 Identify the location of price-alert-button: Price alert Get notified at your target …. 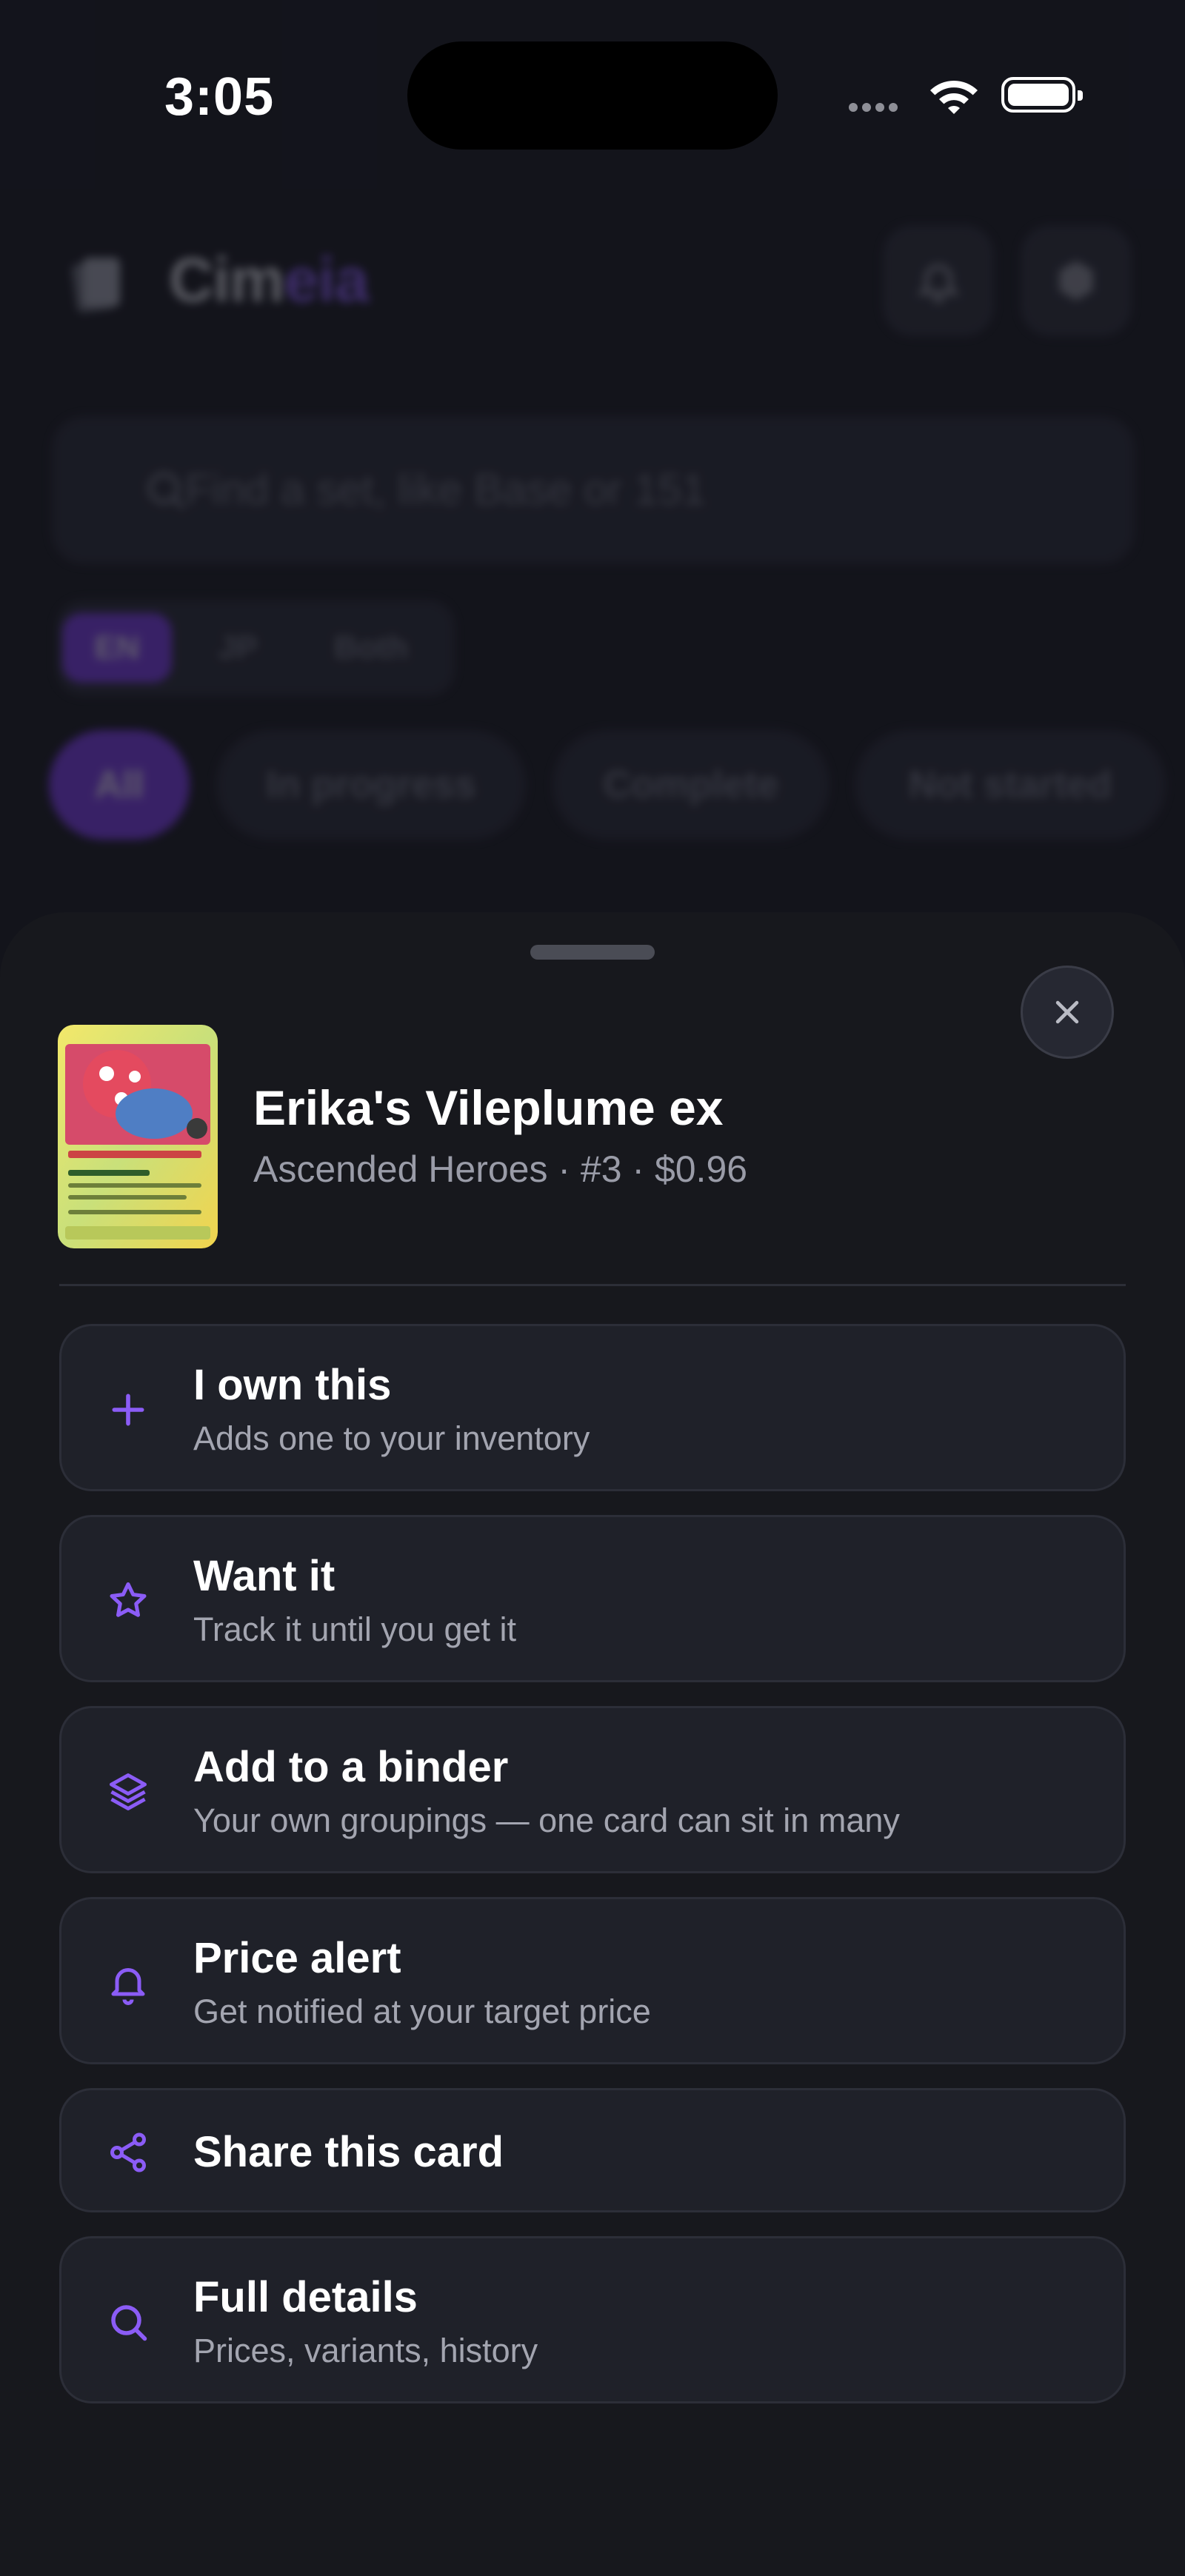
(592, 1981).